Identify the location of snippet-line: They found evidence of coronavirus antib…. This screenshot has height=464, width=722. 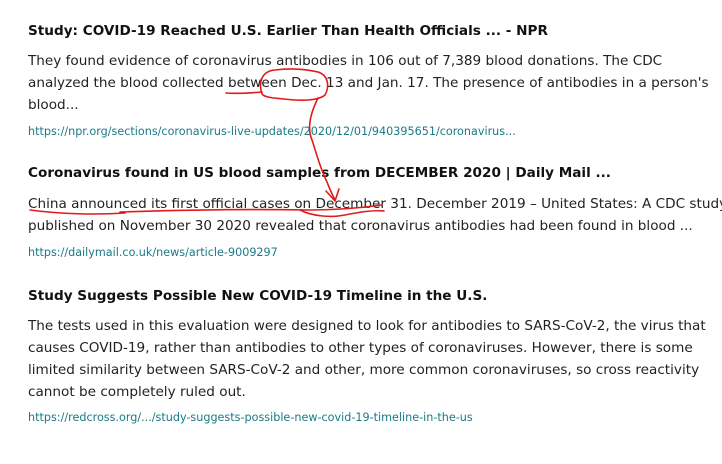
(345, 61).